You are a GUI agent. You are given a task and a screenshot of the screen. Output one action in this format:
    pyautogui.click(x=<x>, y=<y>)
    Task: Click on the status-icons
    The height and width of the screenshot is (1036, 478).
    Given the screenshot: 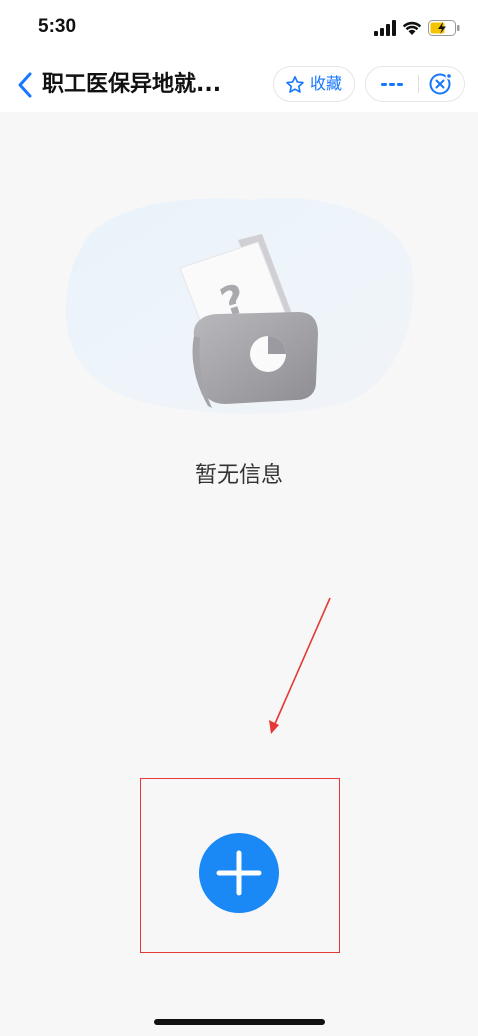 What is the action you would take?
    pyautogui.click(x=417, y=30)
    